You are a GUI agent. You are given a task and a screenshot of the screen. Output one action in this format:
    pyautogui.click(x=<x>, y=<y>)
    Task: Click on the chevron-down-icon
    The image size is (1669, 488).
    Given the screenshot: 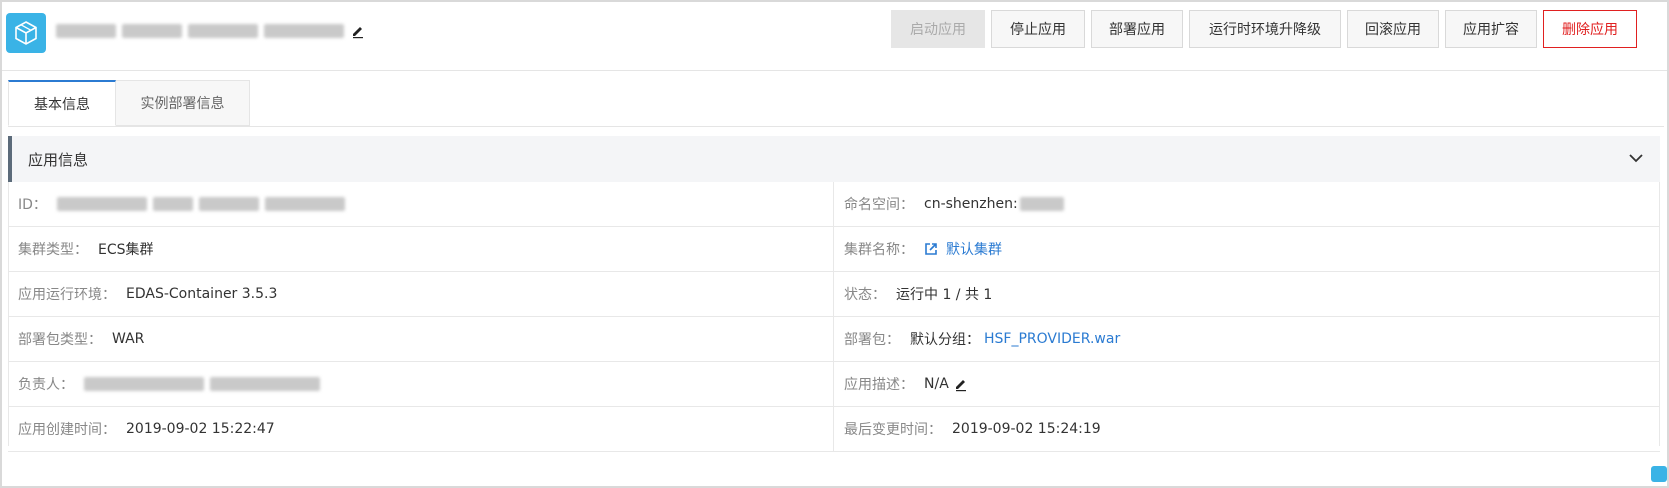 What is the action you would take?
    pyautogui.click(x=1636, y=160)
    